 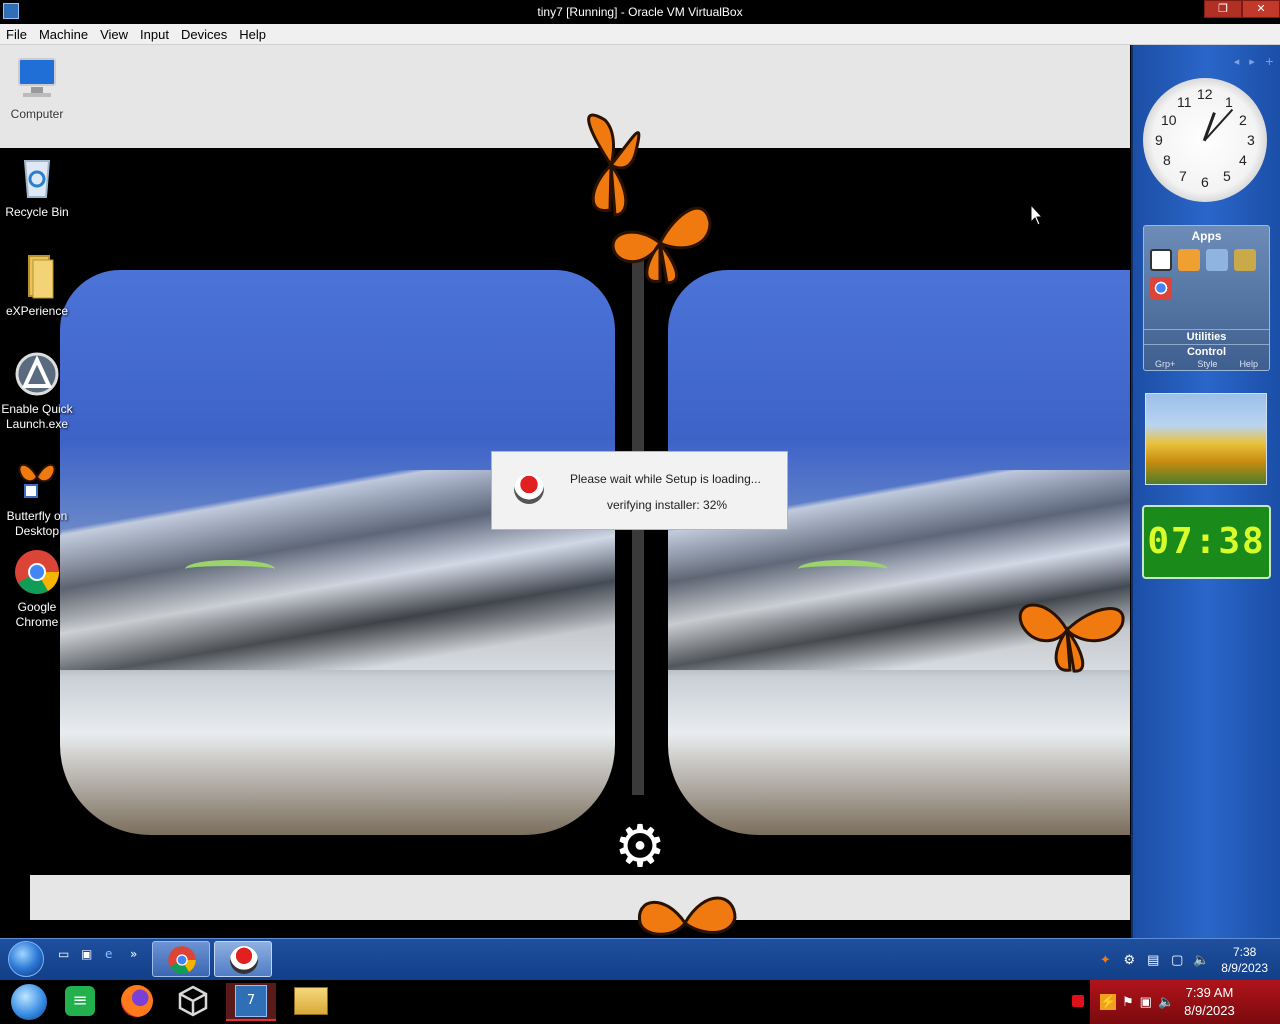 What do you see at coordinates (1269, 61) in the screenshot?
I see `add-gadget-icon: +` at bounding box center [1269, 61].